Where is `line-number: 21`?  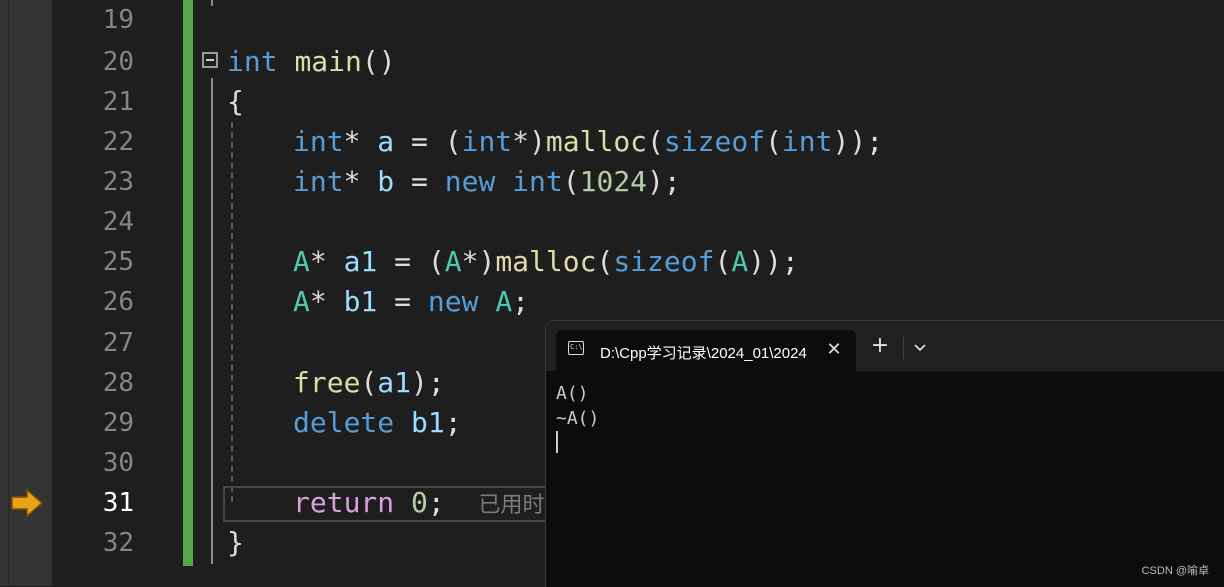 line-number: 21 is located at coordinates (118, 102).